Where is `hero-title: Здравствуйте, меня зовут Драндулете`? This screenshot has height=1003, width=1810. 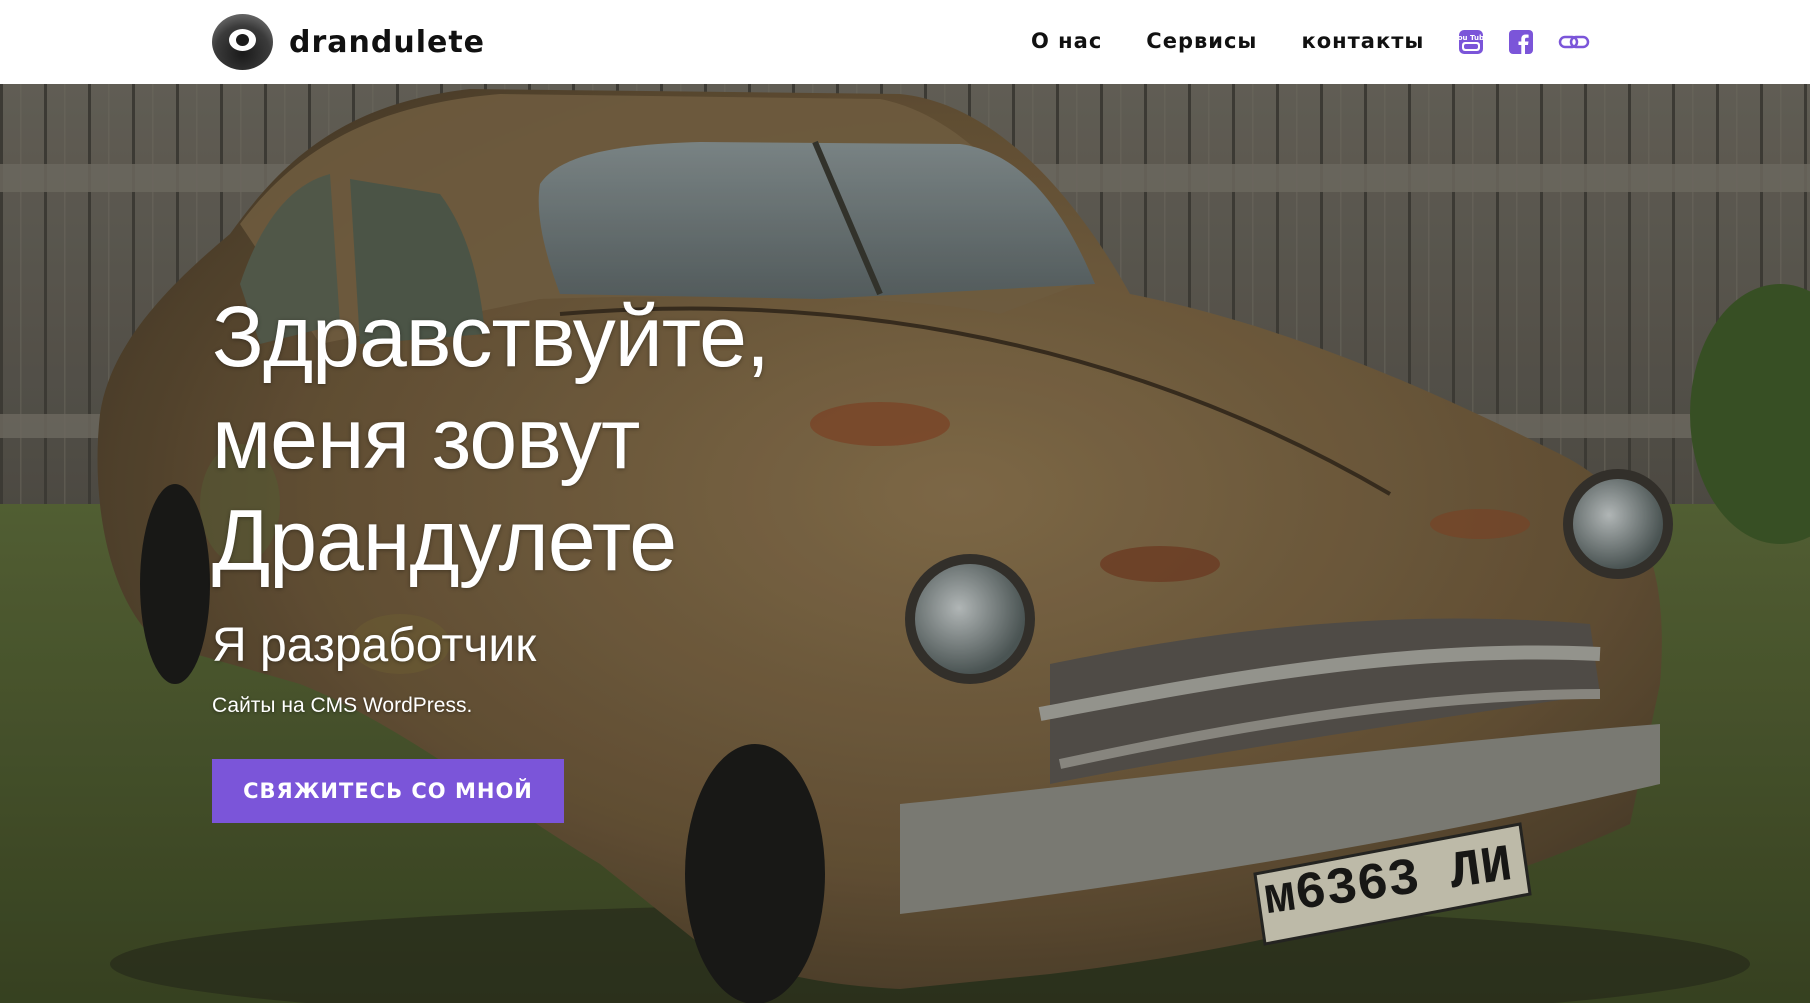 hero-title: Здравствуйте, меня зовут Драндулете is located at coordinates (532, 439).